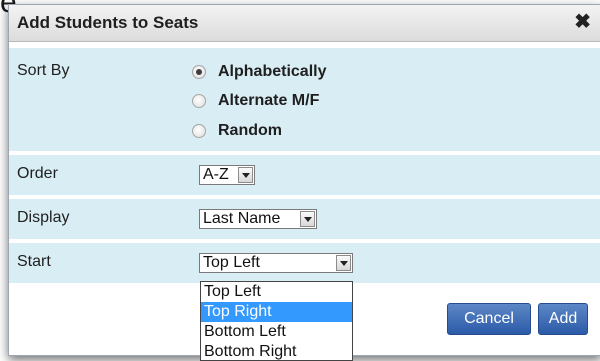 This screenshot has width=600, height=361. Describe the element at coordinates (304, 23) in the screenshot. I see `dialog-titlebar: Add Students to Seats ✖` at that location.